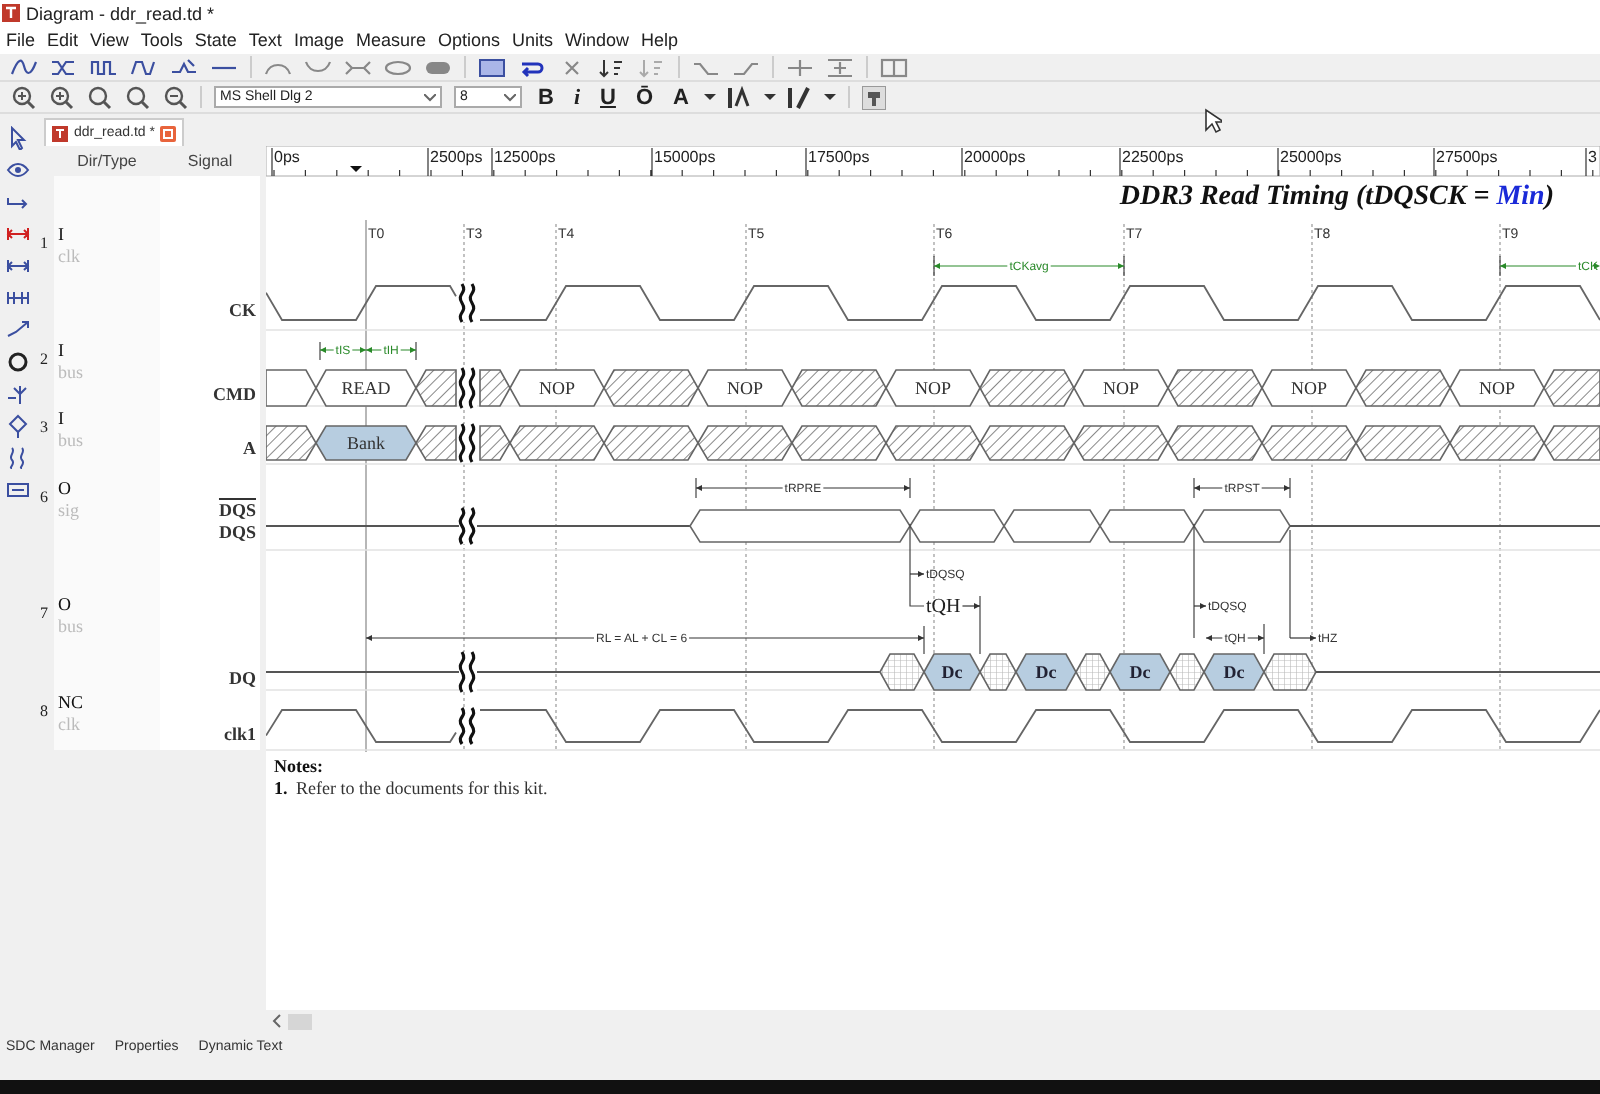 The width and height of the screenshot is (1600, 1094). Describe the element at coordinates (1153, 157) in the screenshot. I see `ruler-label: 22500ps` at that location.